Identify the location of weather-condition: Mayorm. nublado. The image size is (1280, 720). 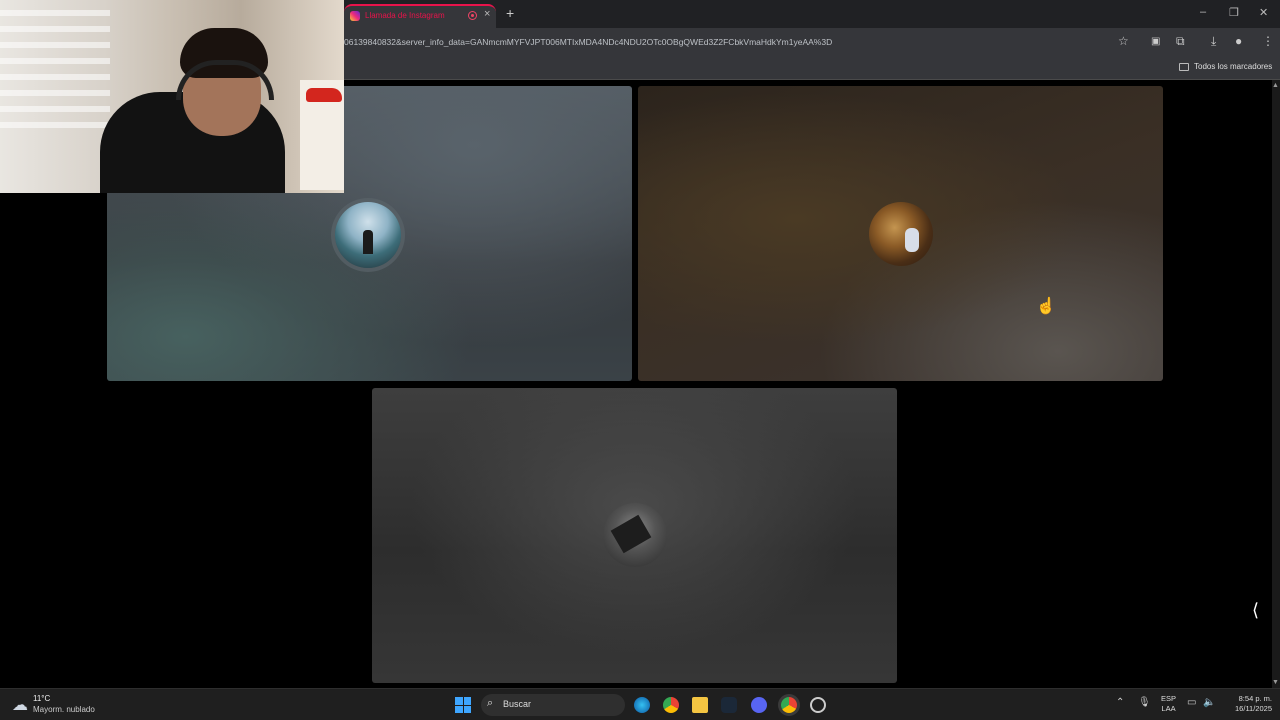
(64, 709).